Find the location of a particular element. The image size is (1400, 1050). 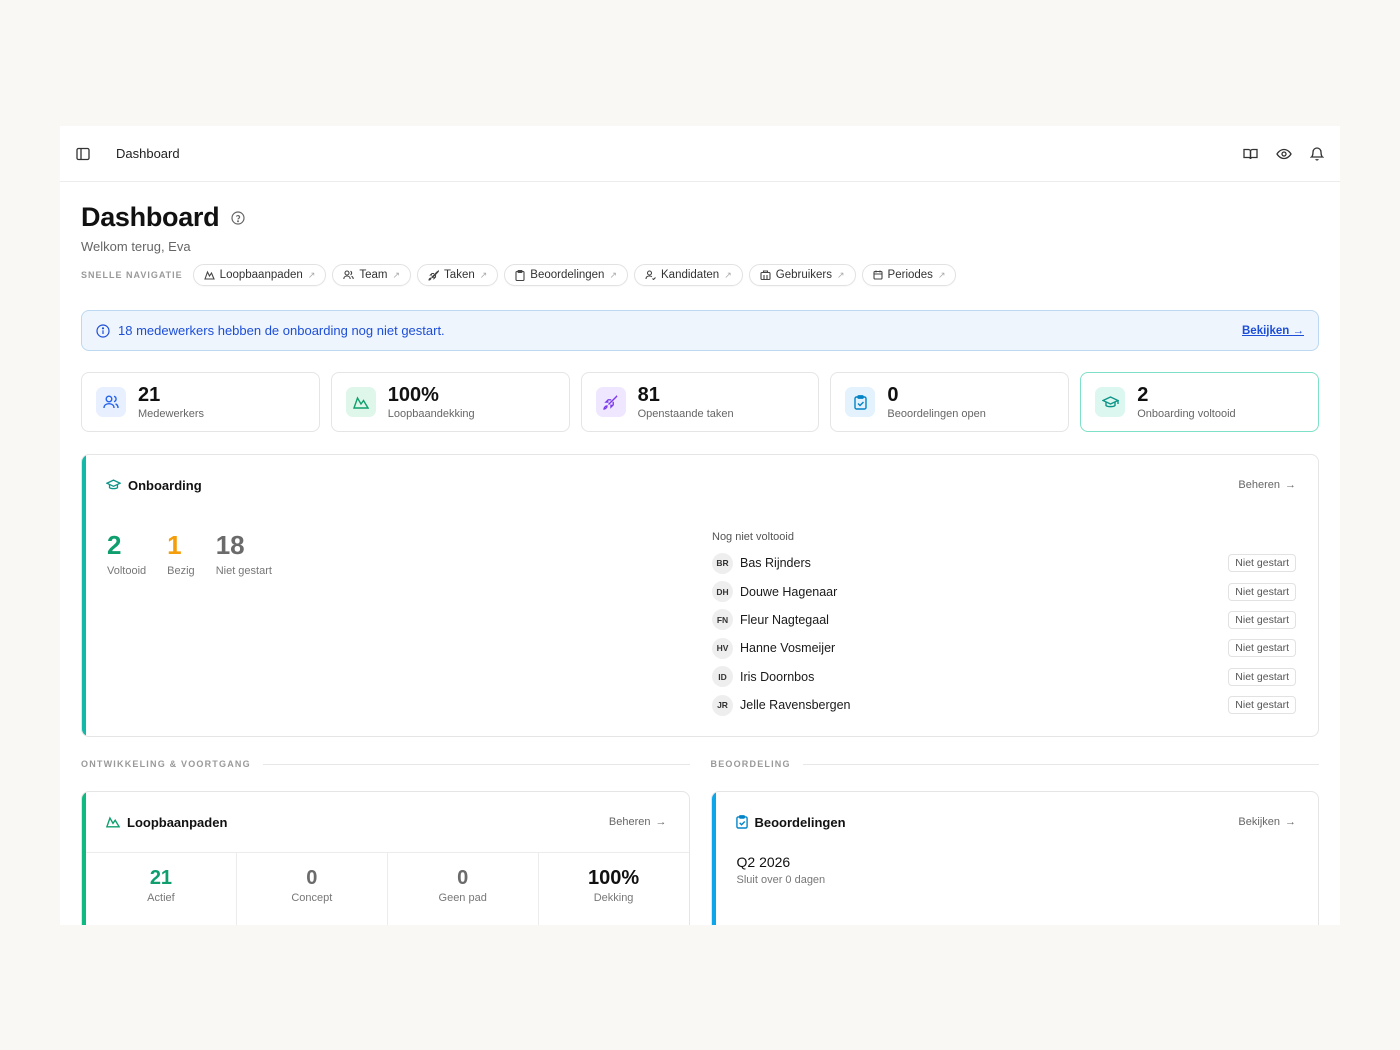

breadcrumb: Dashboard is located at coordinates (148, 153).